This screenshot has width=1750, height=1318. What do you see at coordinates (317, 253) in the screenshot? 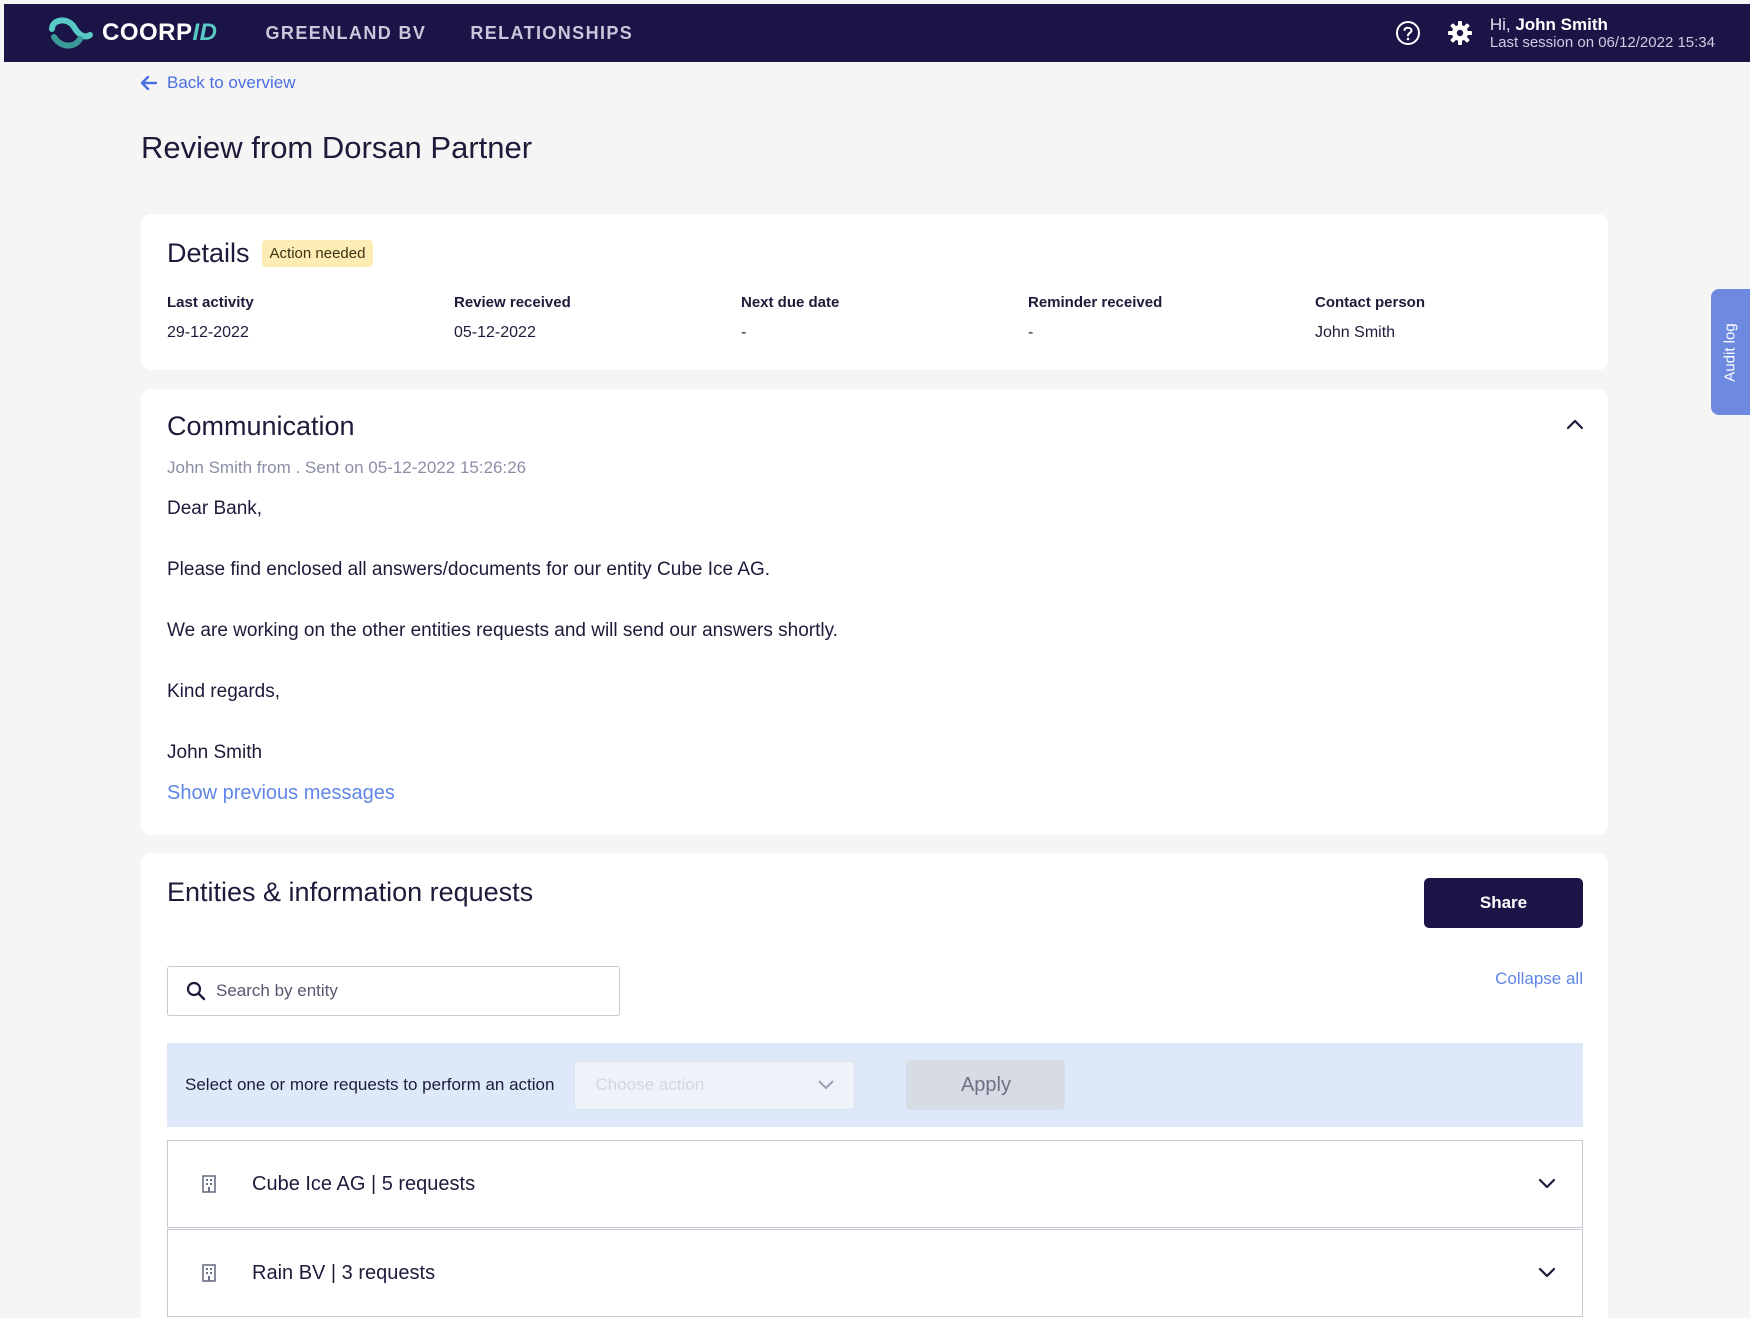
I see `status-badge: Action needed` at bounding box center [317, 253].